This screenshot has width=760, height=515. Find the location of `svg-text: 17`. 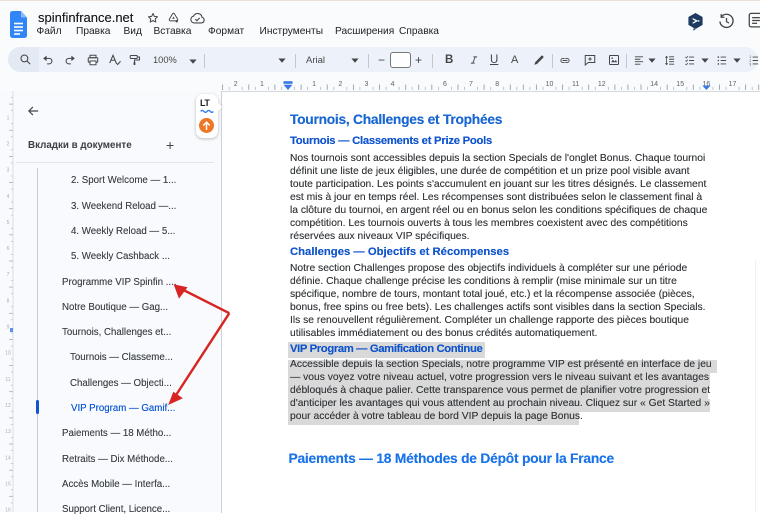

svg-text: 17 is located at coordinates (733, 84).